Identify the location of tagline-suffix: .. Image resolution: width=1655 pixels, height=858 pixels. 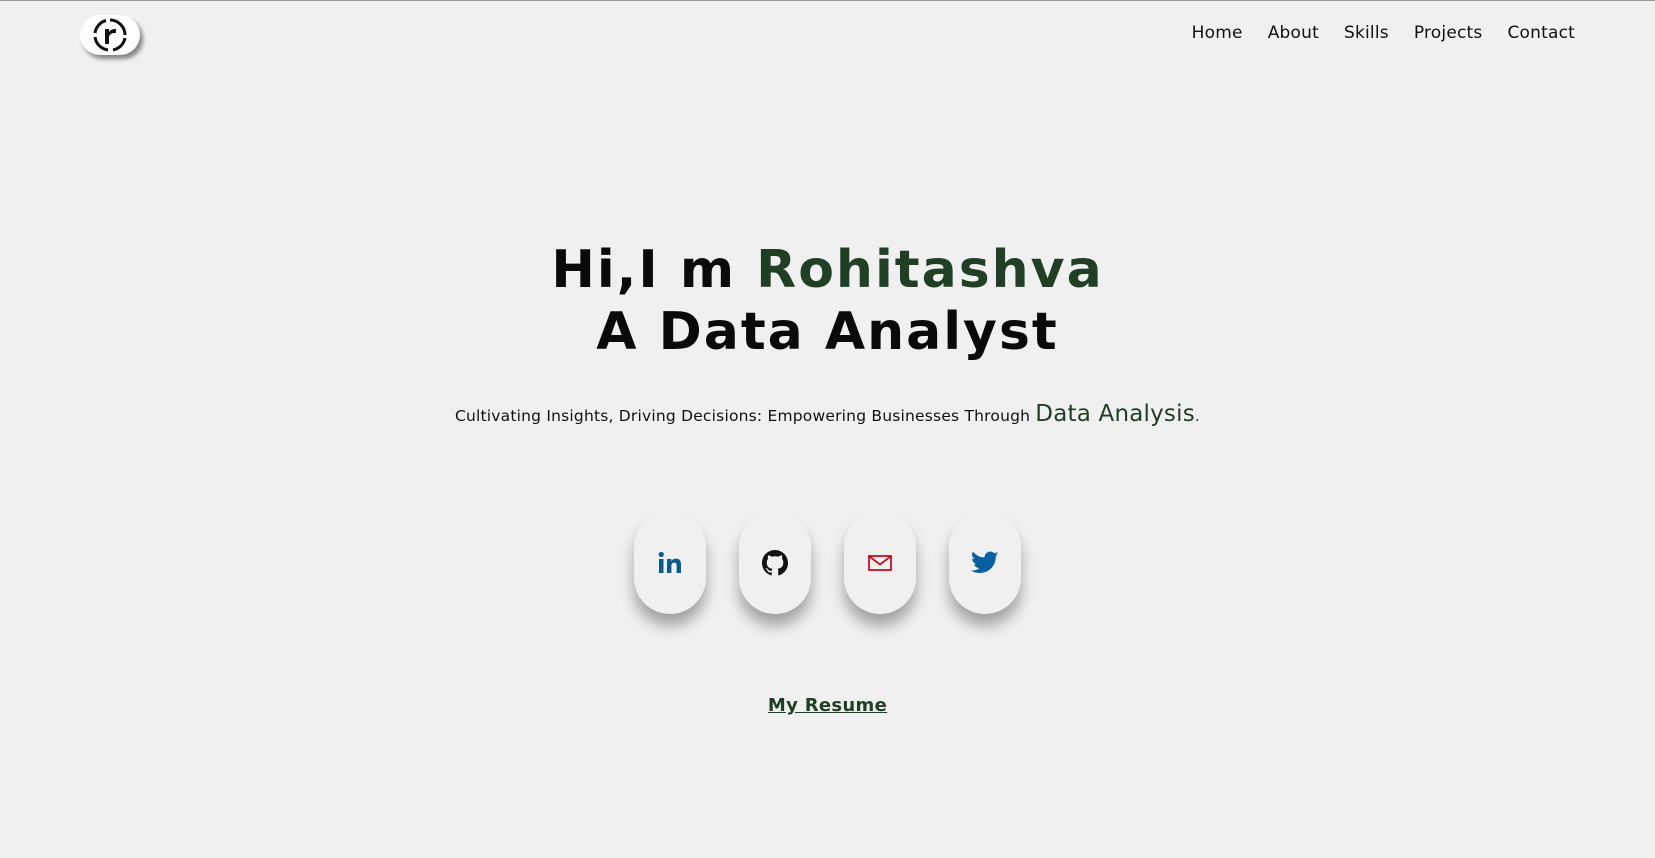
(1197, 416).